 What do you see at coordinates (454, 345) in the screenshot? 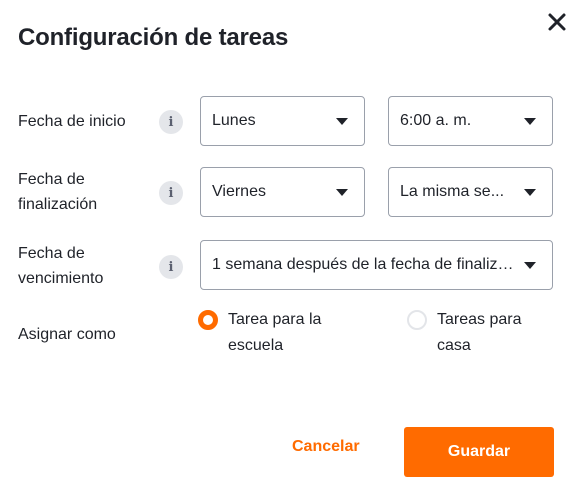
I see `radio-homework-line2: casa` at bounding box center [454, 345].